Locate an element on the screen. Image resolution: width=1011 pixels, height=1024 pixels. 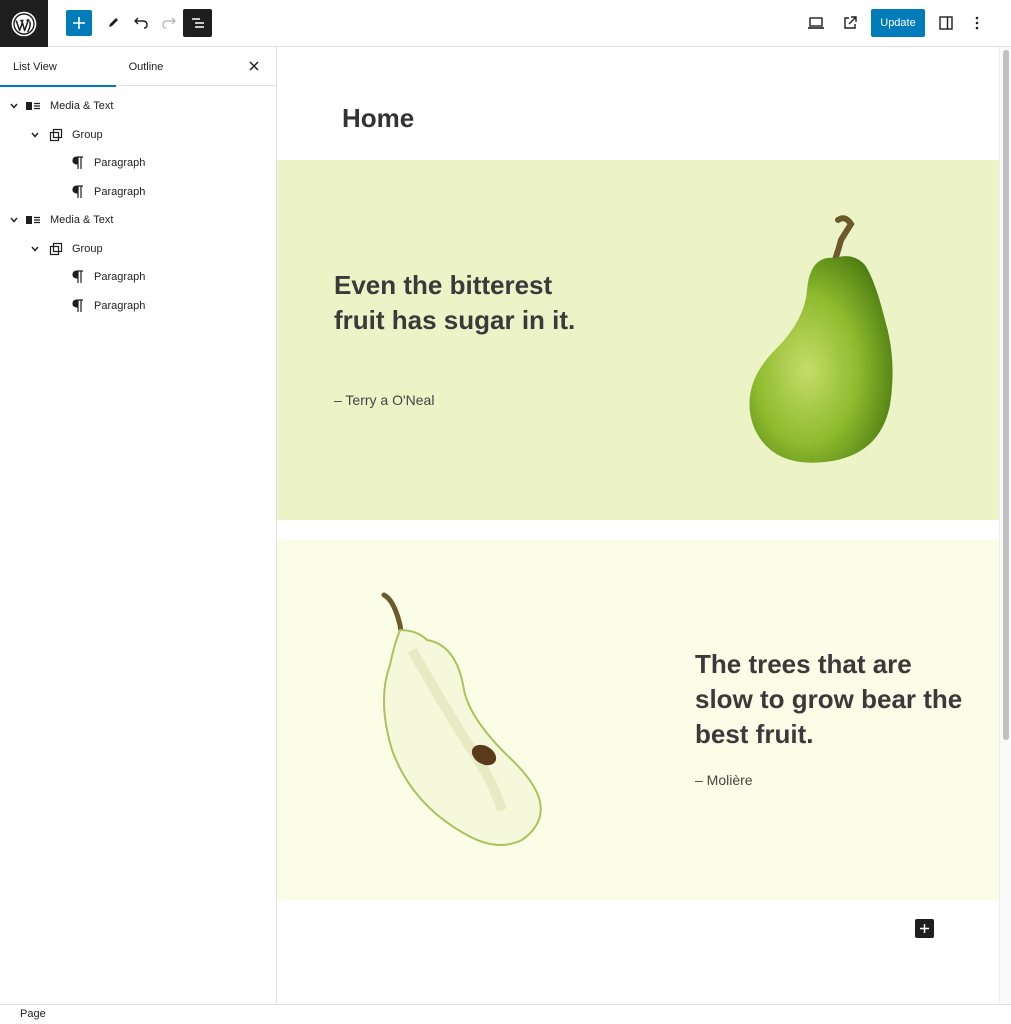
settings-sidebar-button is located at coordinates (946, 23).